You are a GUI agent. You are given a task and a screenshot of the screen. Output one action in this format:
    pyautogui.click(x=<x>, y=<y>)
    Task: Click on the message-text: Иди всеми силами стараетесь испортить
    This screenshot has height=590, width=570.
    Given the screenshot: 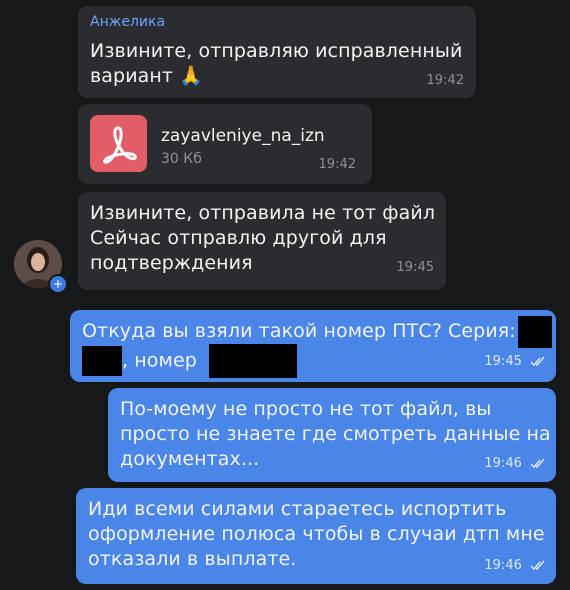 What is the action you would take?
    pyautogui.click(x=297, y=509)
    